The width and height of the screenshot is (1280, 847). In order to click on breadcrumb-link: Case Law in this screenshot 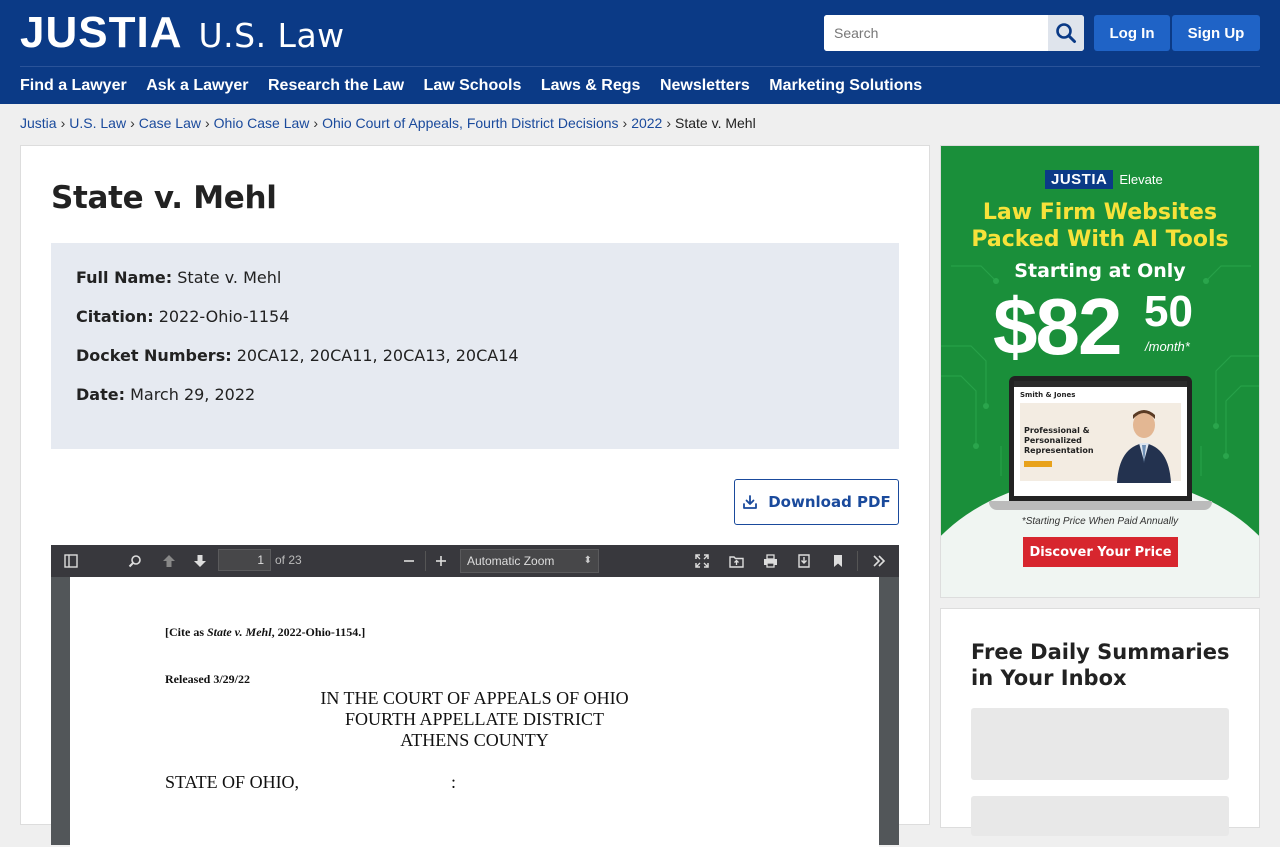, I will do `click(170, 123)`.